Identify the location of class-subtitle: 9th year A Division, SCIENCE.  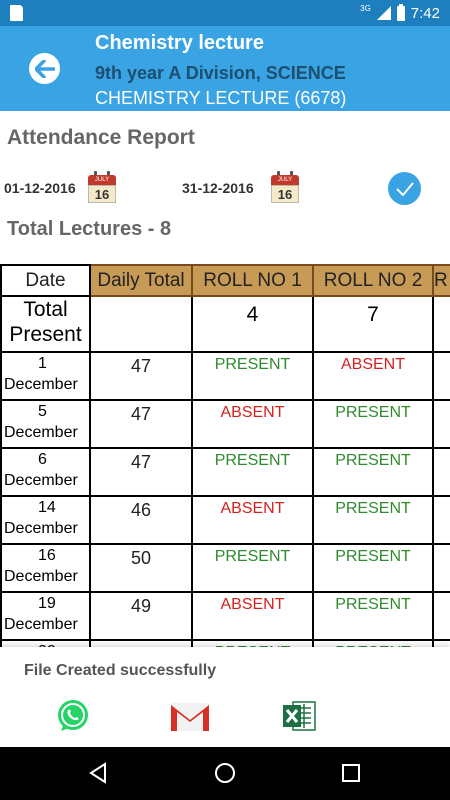
(220, 73).